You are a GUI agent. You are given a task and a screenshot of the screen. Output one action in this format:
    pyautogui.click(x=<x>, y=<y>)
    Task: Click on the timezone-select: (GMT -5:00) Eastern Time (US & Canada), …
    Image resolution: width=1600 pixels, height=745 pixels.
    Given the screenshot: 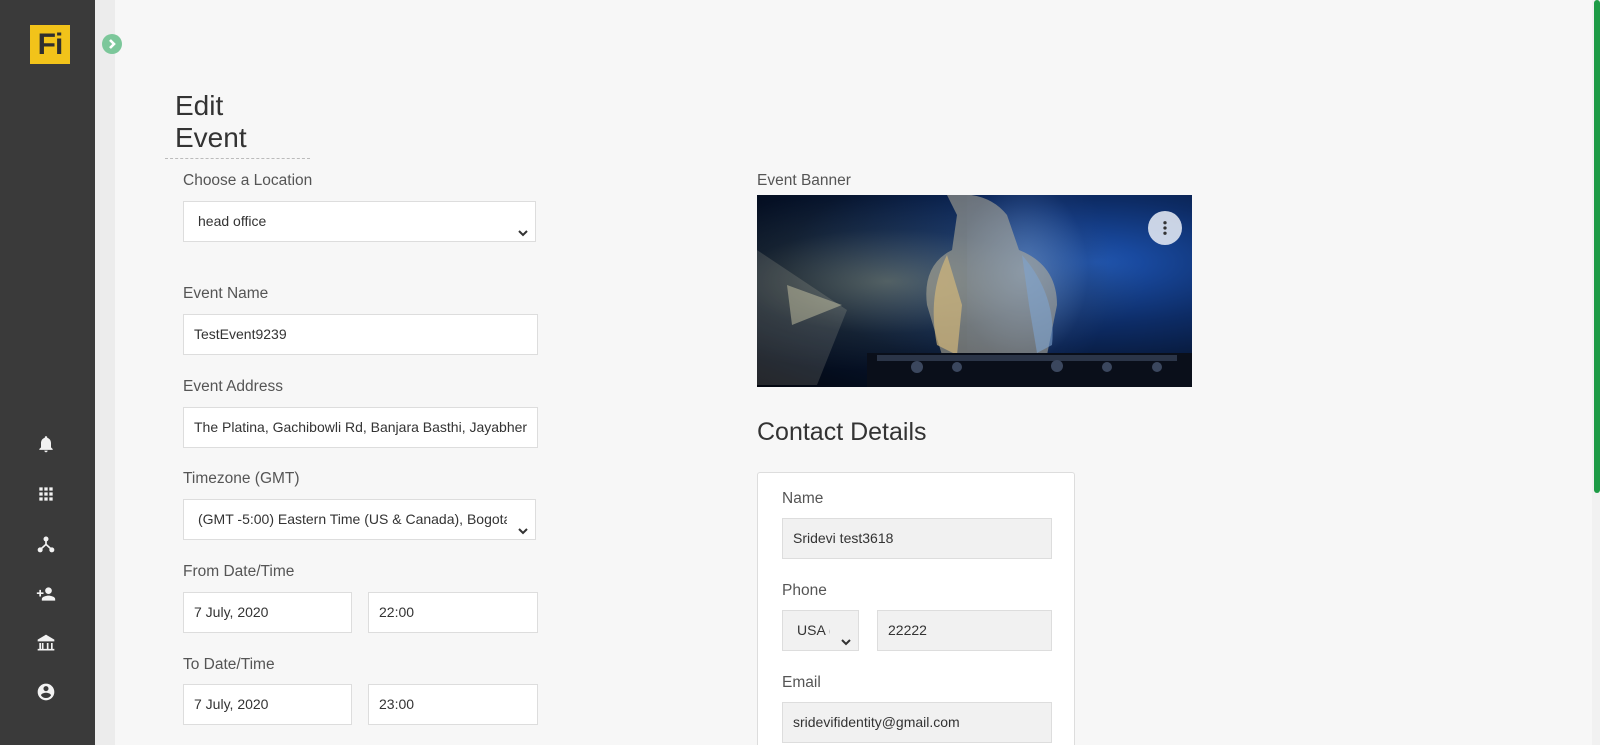 What is the action you would take?
    pyautogui.click(x=359, y=519)
    